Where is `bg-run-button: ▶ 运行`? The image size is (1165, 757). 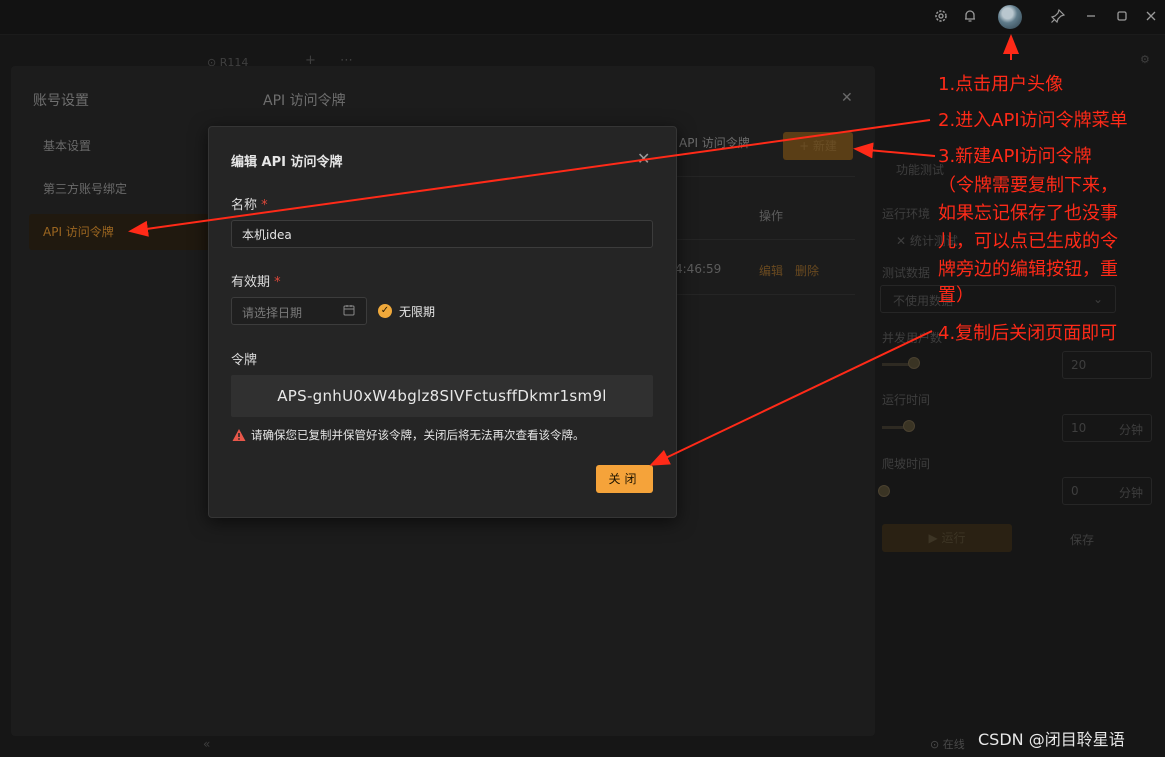 bg-run-button: ▶ 运行 is located at coordinates (947, 538).